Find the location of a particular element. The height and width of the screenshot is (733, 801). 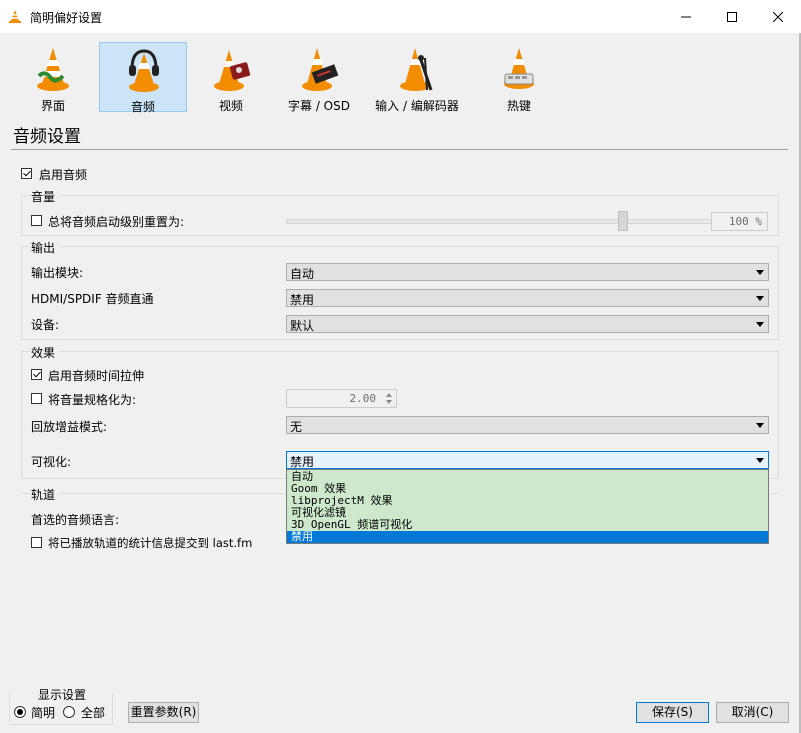

category-label: 界面 is located at coordinates (52, 106).